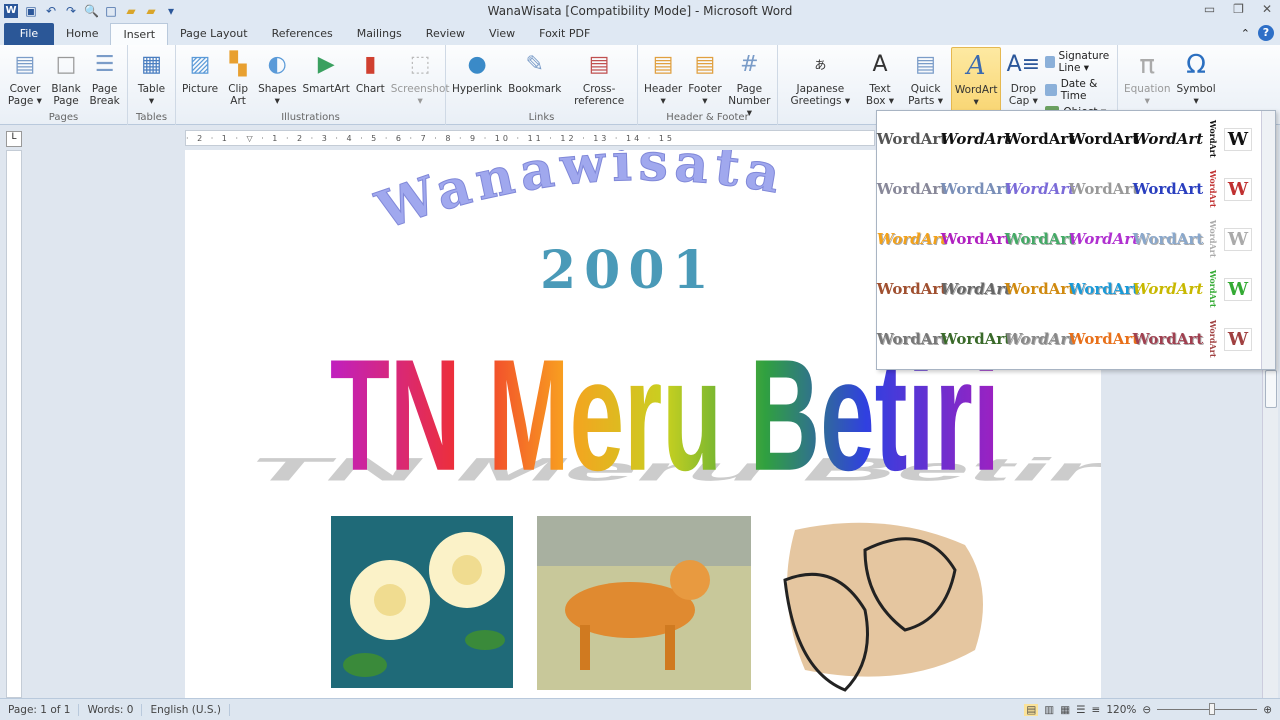  Describe the element at coordinates (1268, 240) in the screenshot. I see `gallery-scrollbar` at that location.